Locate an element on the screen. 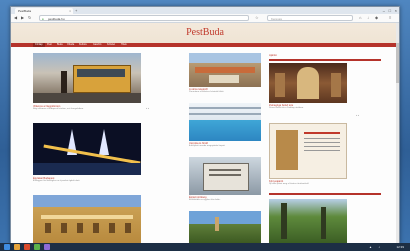  extension-icon: ◆ is located at coordinates (376, 18).